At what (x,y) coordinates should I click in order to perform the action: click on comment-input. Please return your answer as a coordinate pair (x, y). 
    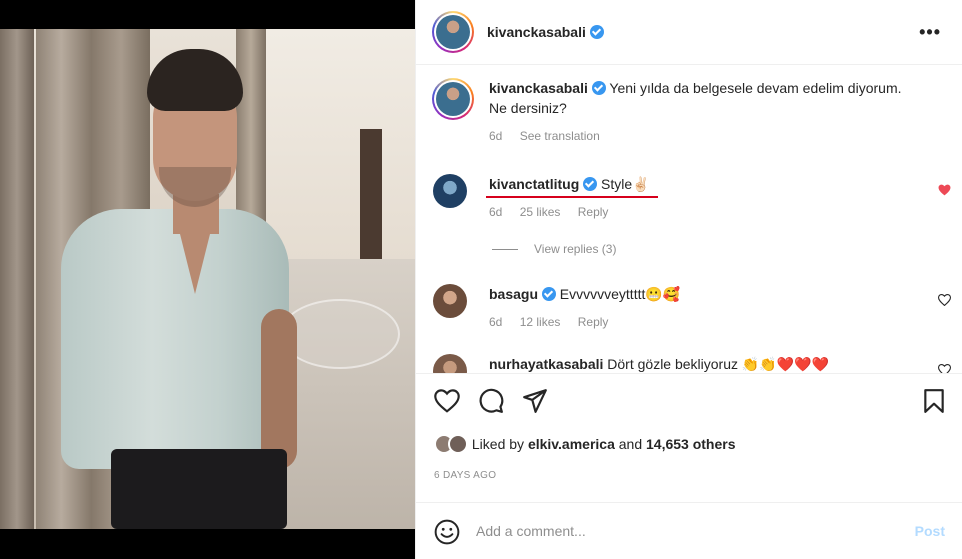
    Looking at the image, I should click on (676, 531).